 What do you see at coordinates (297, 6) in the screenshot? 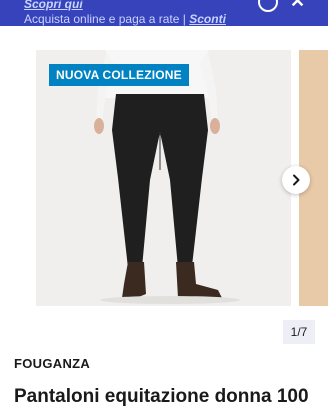
I see `close-icon: ✕` at bounding box center [297, 6].